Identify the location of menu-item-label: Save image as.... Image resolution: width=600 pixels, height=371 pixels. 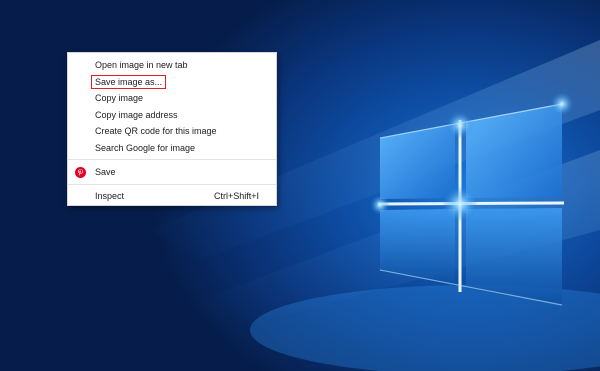
(128, 81).